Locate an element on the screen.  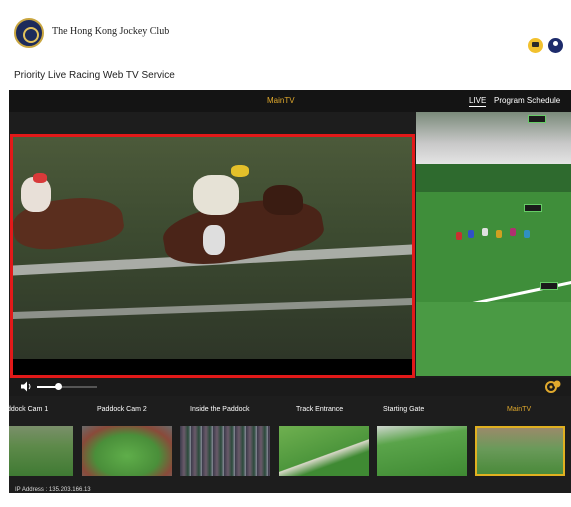
page-title: Priority Live Racing Web TV Service is located at coordinates (94, 75).